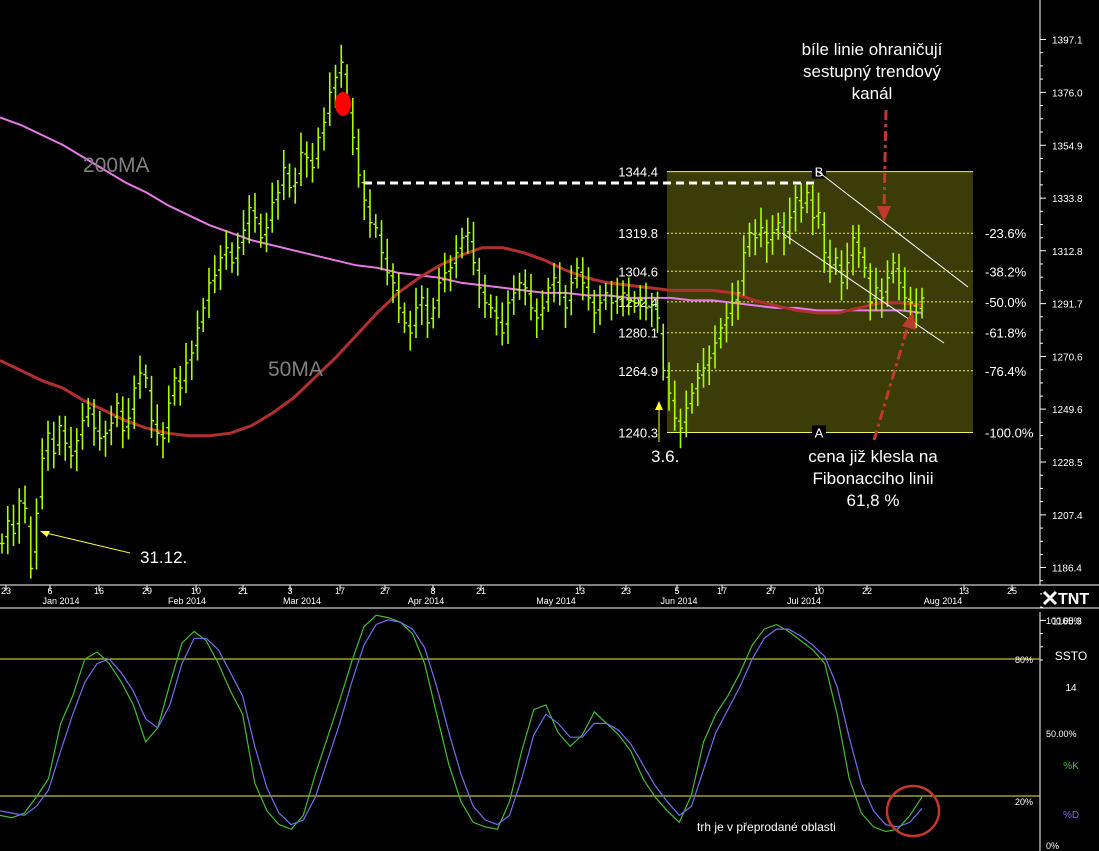  What do you see at coordinates (1073, 599) in the screenshot?
I see `logo-text: TNT` at bounding box center [1073, 599].